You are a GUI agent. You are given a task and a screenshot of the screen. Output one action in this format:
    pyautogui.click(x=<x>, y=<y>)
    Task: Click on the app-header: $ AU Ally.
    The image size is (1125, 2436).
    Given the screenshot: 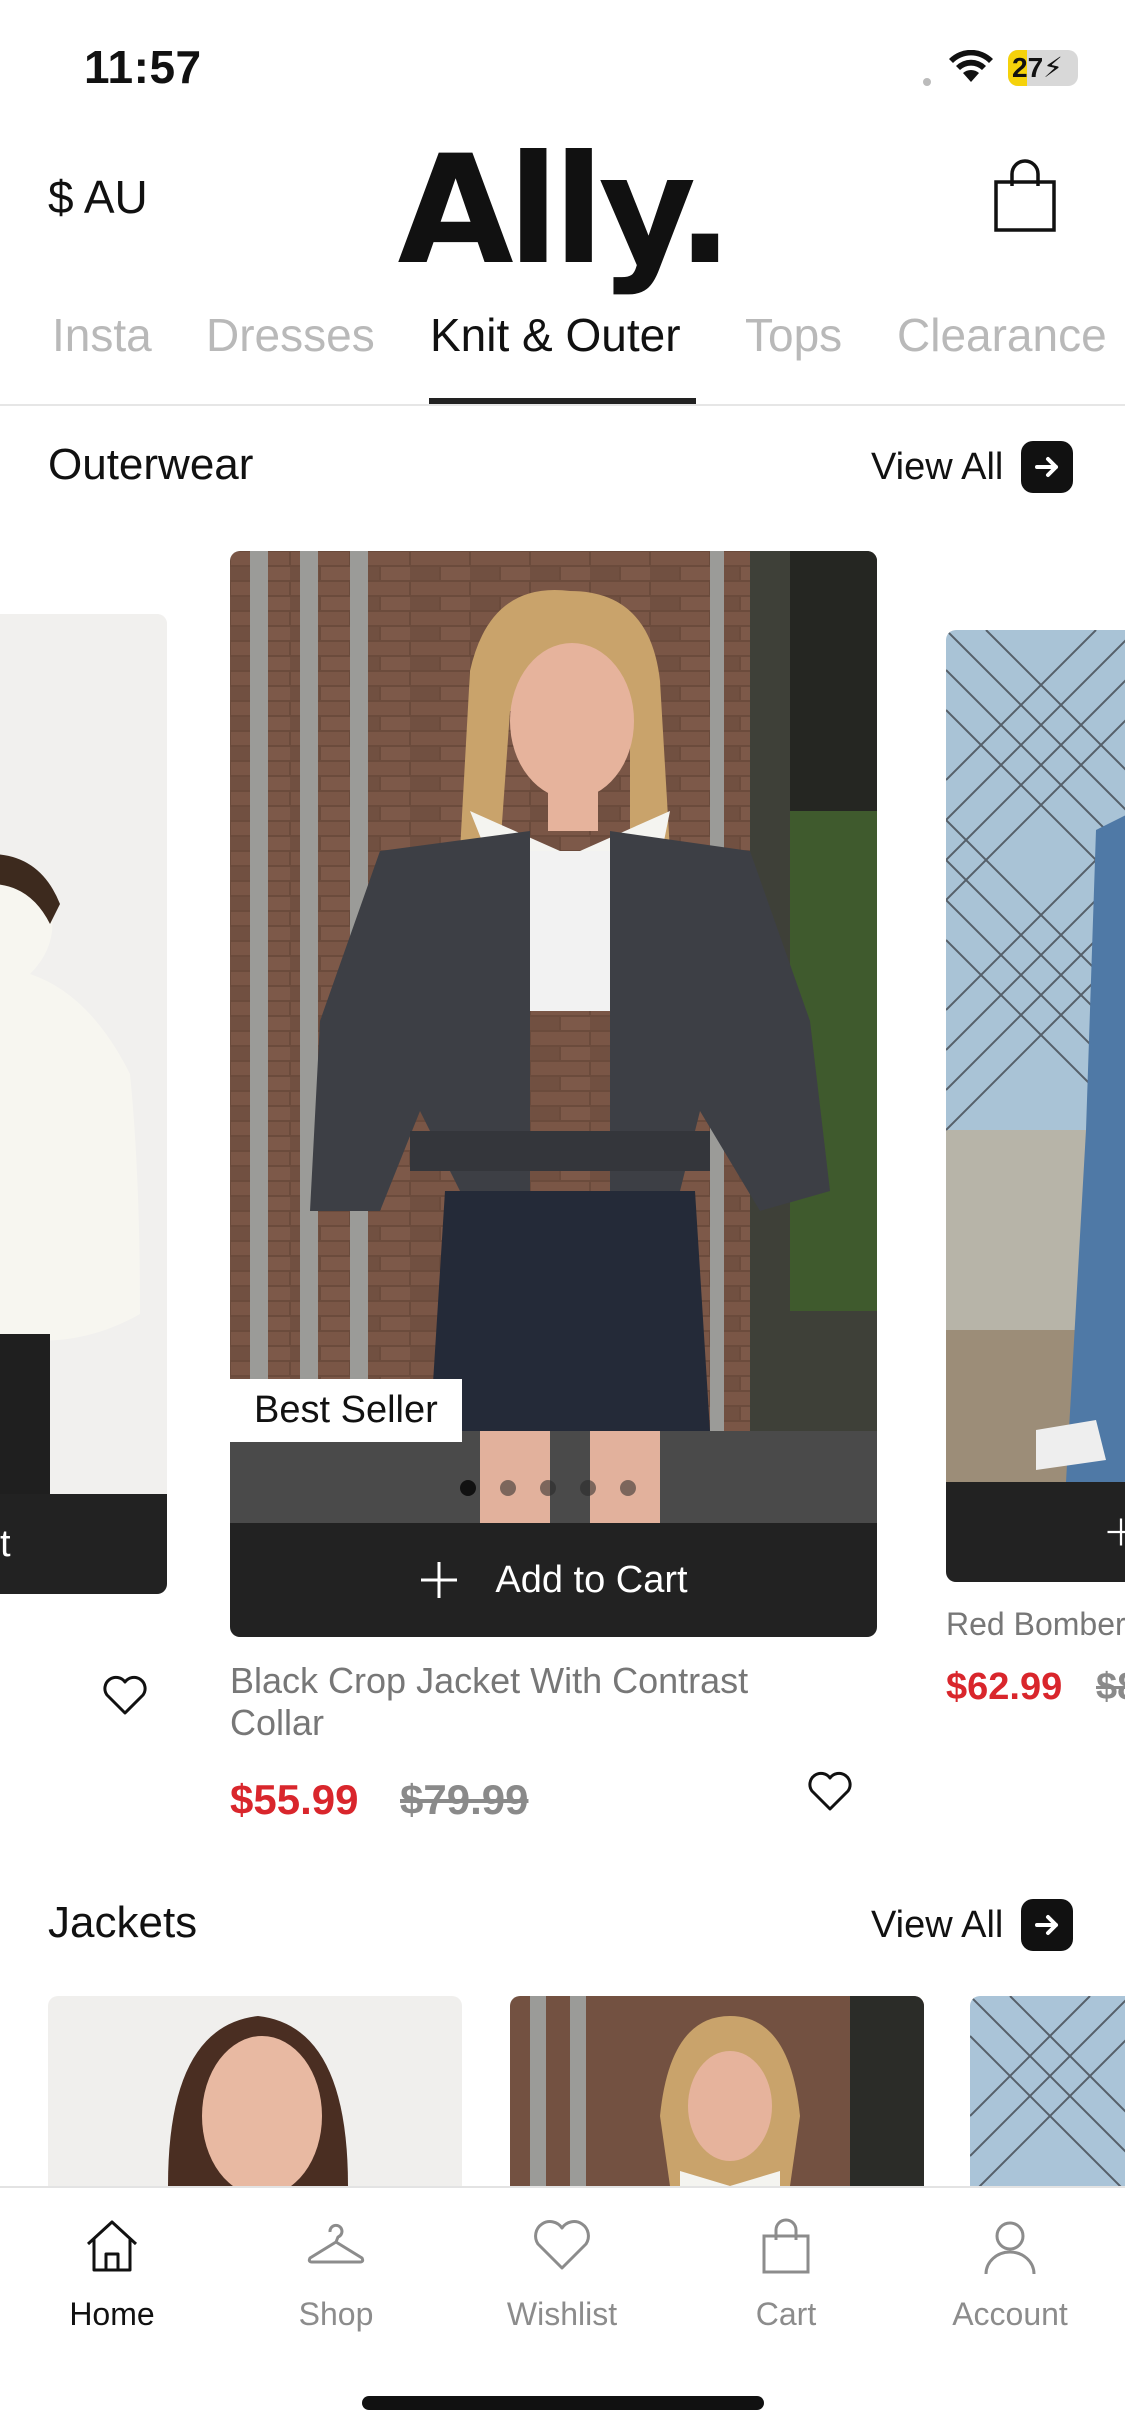 What is the action you would take?
    pyautogui.click(x=562, y=211)
    